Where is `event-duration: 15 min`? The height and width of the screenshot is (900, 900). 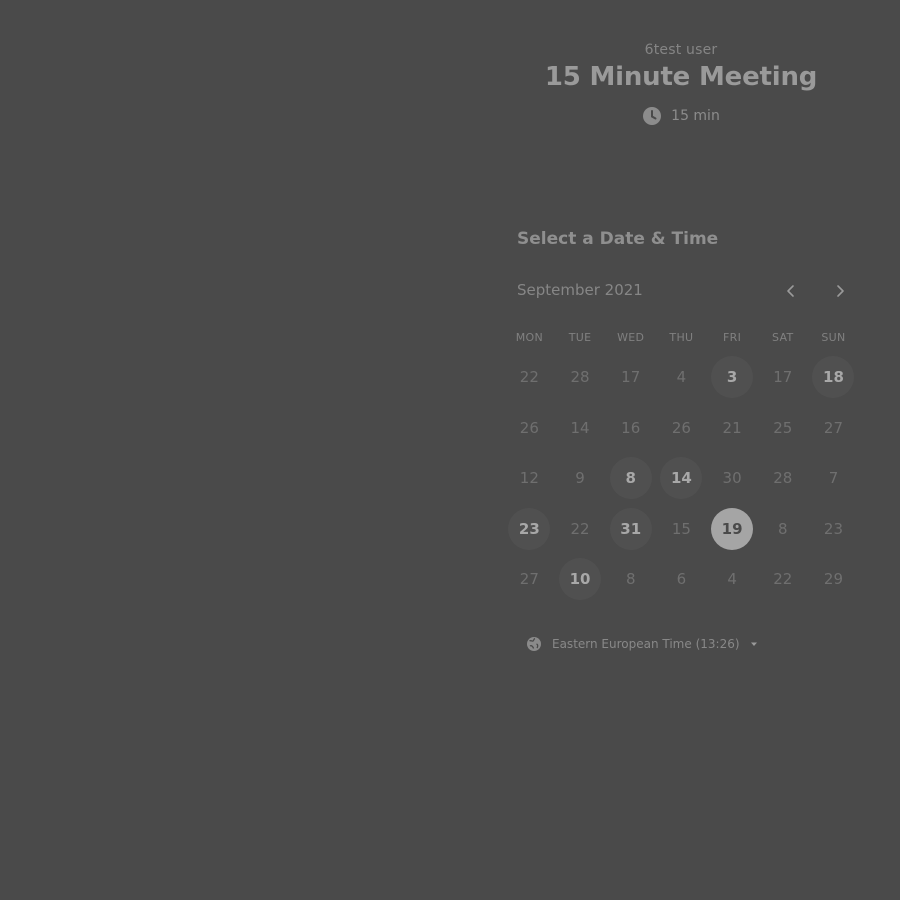 event-duration: 15 min is located at coordinates (681, 116).